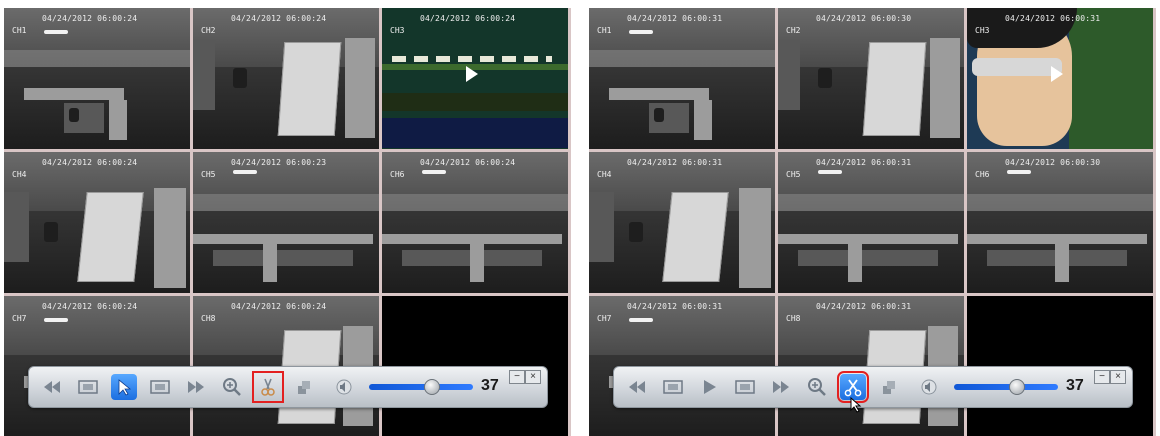  Describe the element at coordinates (286, 78) in the screenshot. I see `camera-tile-ch2: 04/24/2012 06:00:24 CH2` at that location.